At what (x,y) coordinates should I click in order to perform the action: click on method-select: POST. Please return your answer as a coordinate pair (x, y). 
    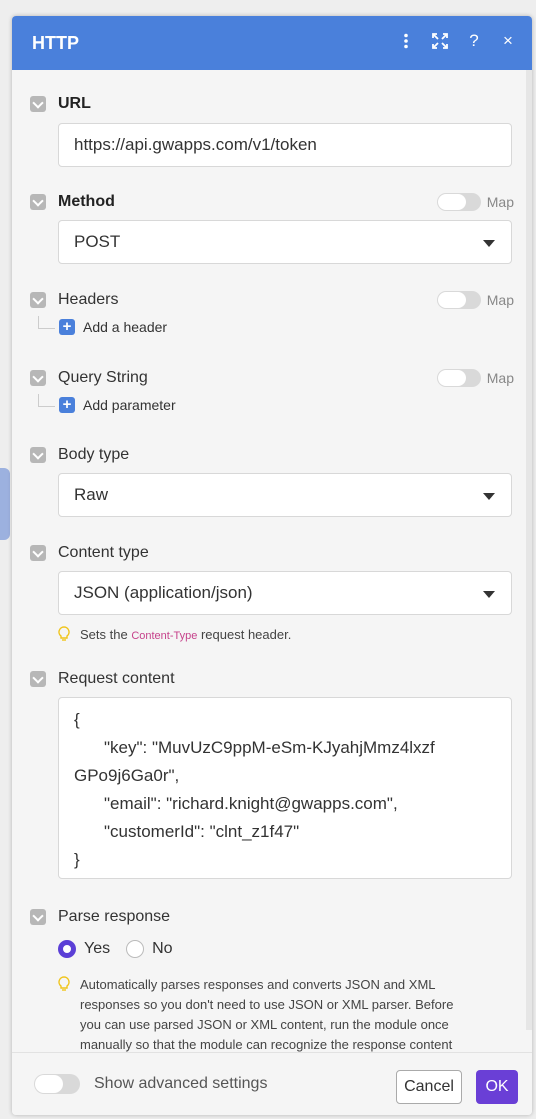
    Looking at the image, I should click on (285, 242).